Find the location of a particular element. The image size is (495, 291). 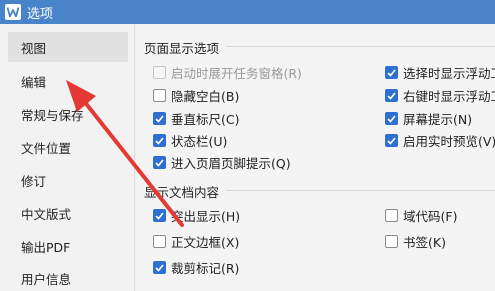

option-floating-toolbar-on-select: 选择时显示浮动工 is located at coordinates (440, 72).